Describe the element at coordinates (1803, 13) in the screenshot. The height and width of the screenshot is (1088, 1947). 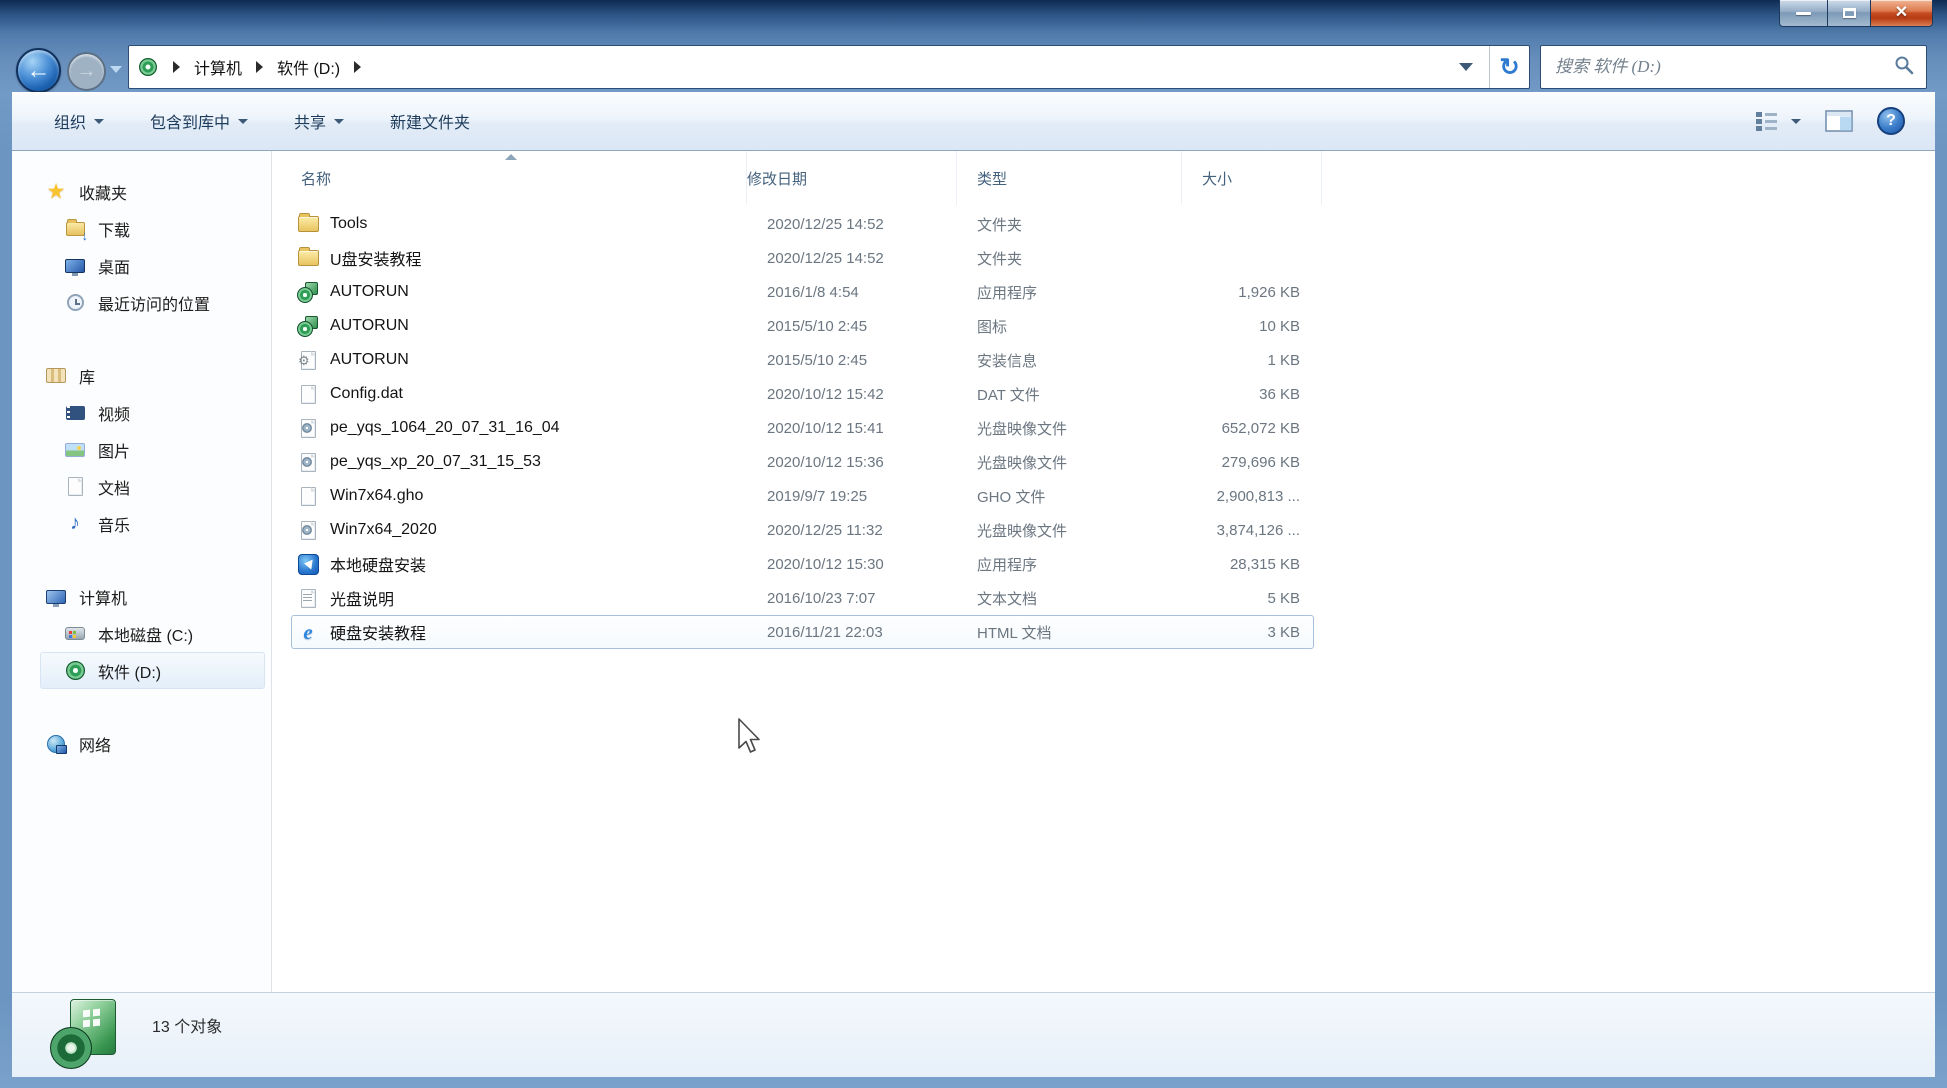
I see `minimize-button` at that location.